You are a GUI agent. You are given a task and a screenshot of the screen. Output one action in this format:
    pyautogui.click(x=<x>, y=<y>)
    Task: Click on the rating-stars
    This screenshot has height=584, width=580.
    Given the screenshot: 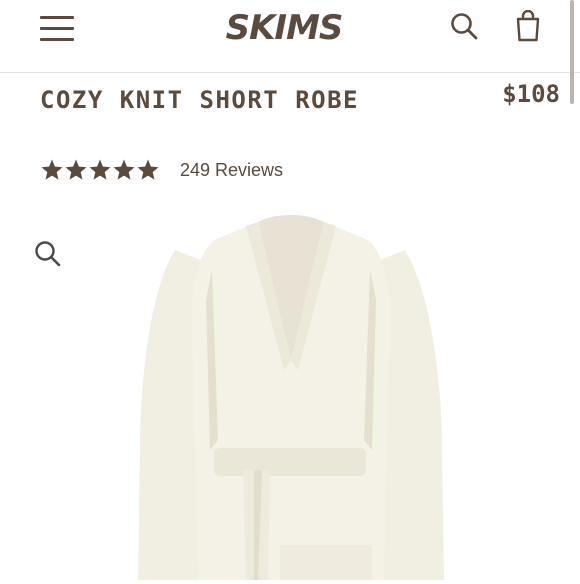 What is the action you would take?
    pyautogui.click(x=100, y=170)
    